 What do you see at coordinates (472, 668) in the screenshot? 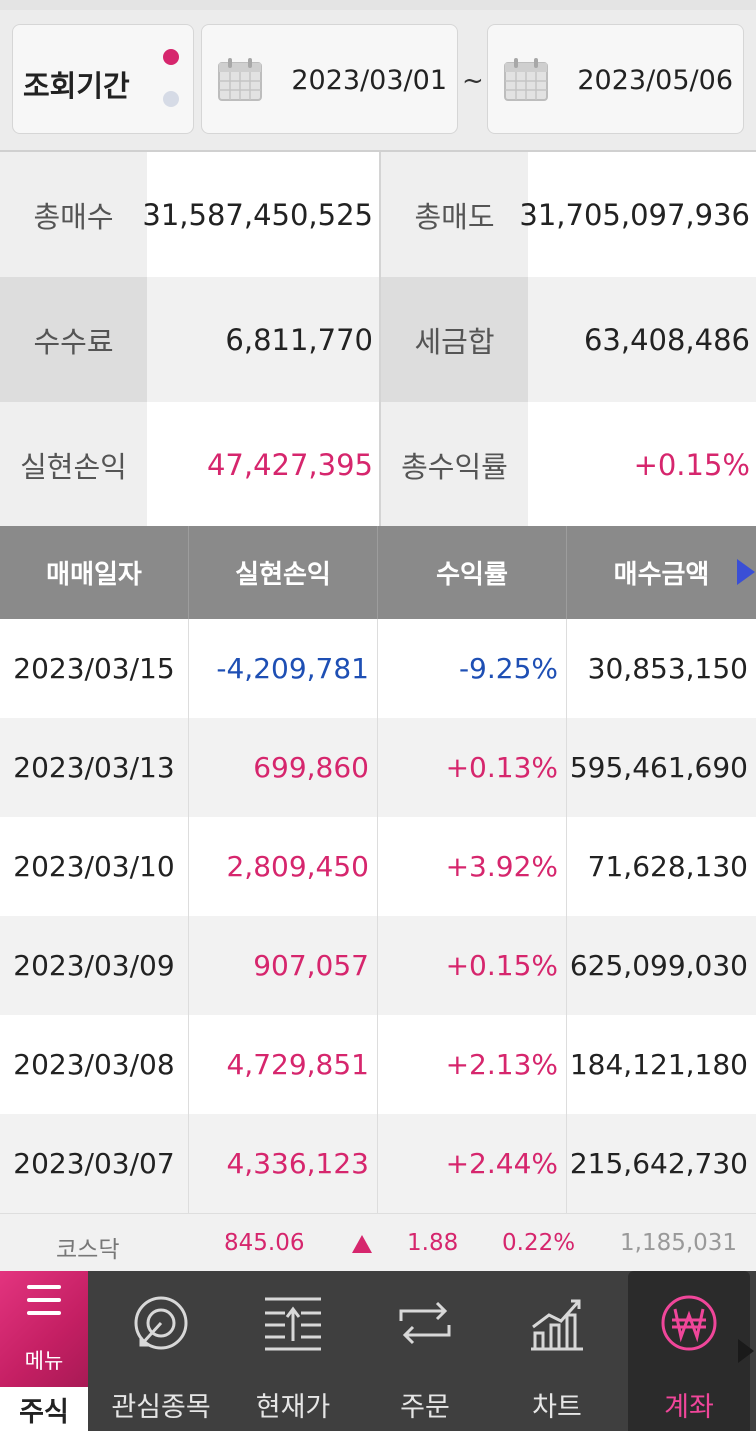
I see `row-return-rate: -9.25%` at bounding box center [472, 668].